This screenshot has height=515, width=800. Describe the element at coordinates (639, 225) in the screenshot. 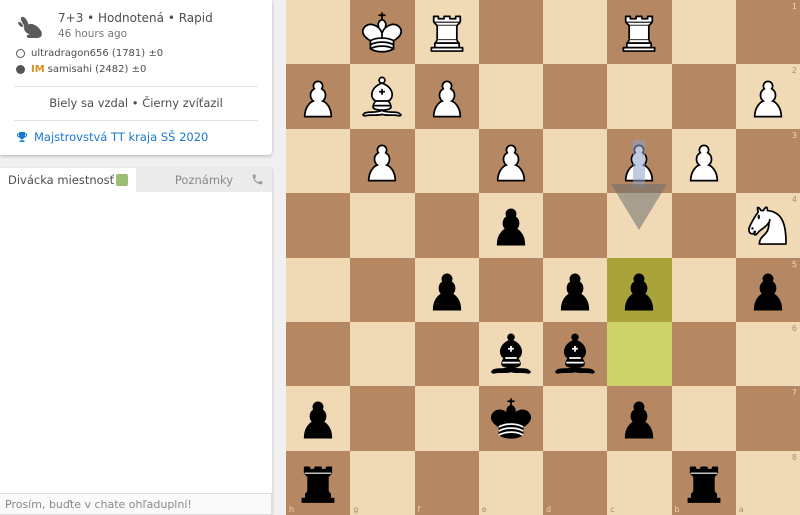

I see `square-c4` at that location.